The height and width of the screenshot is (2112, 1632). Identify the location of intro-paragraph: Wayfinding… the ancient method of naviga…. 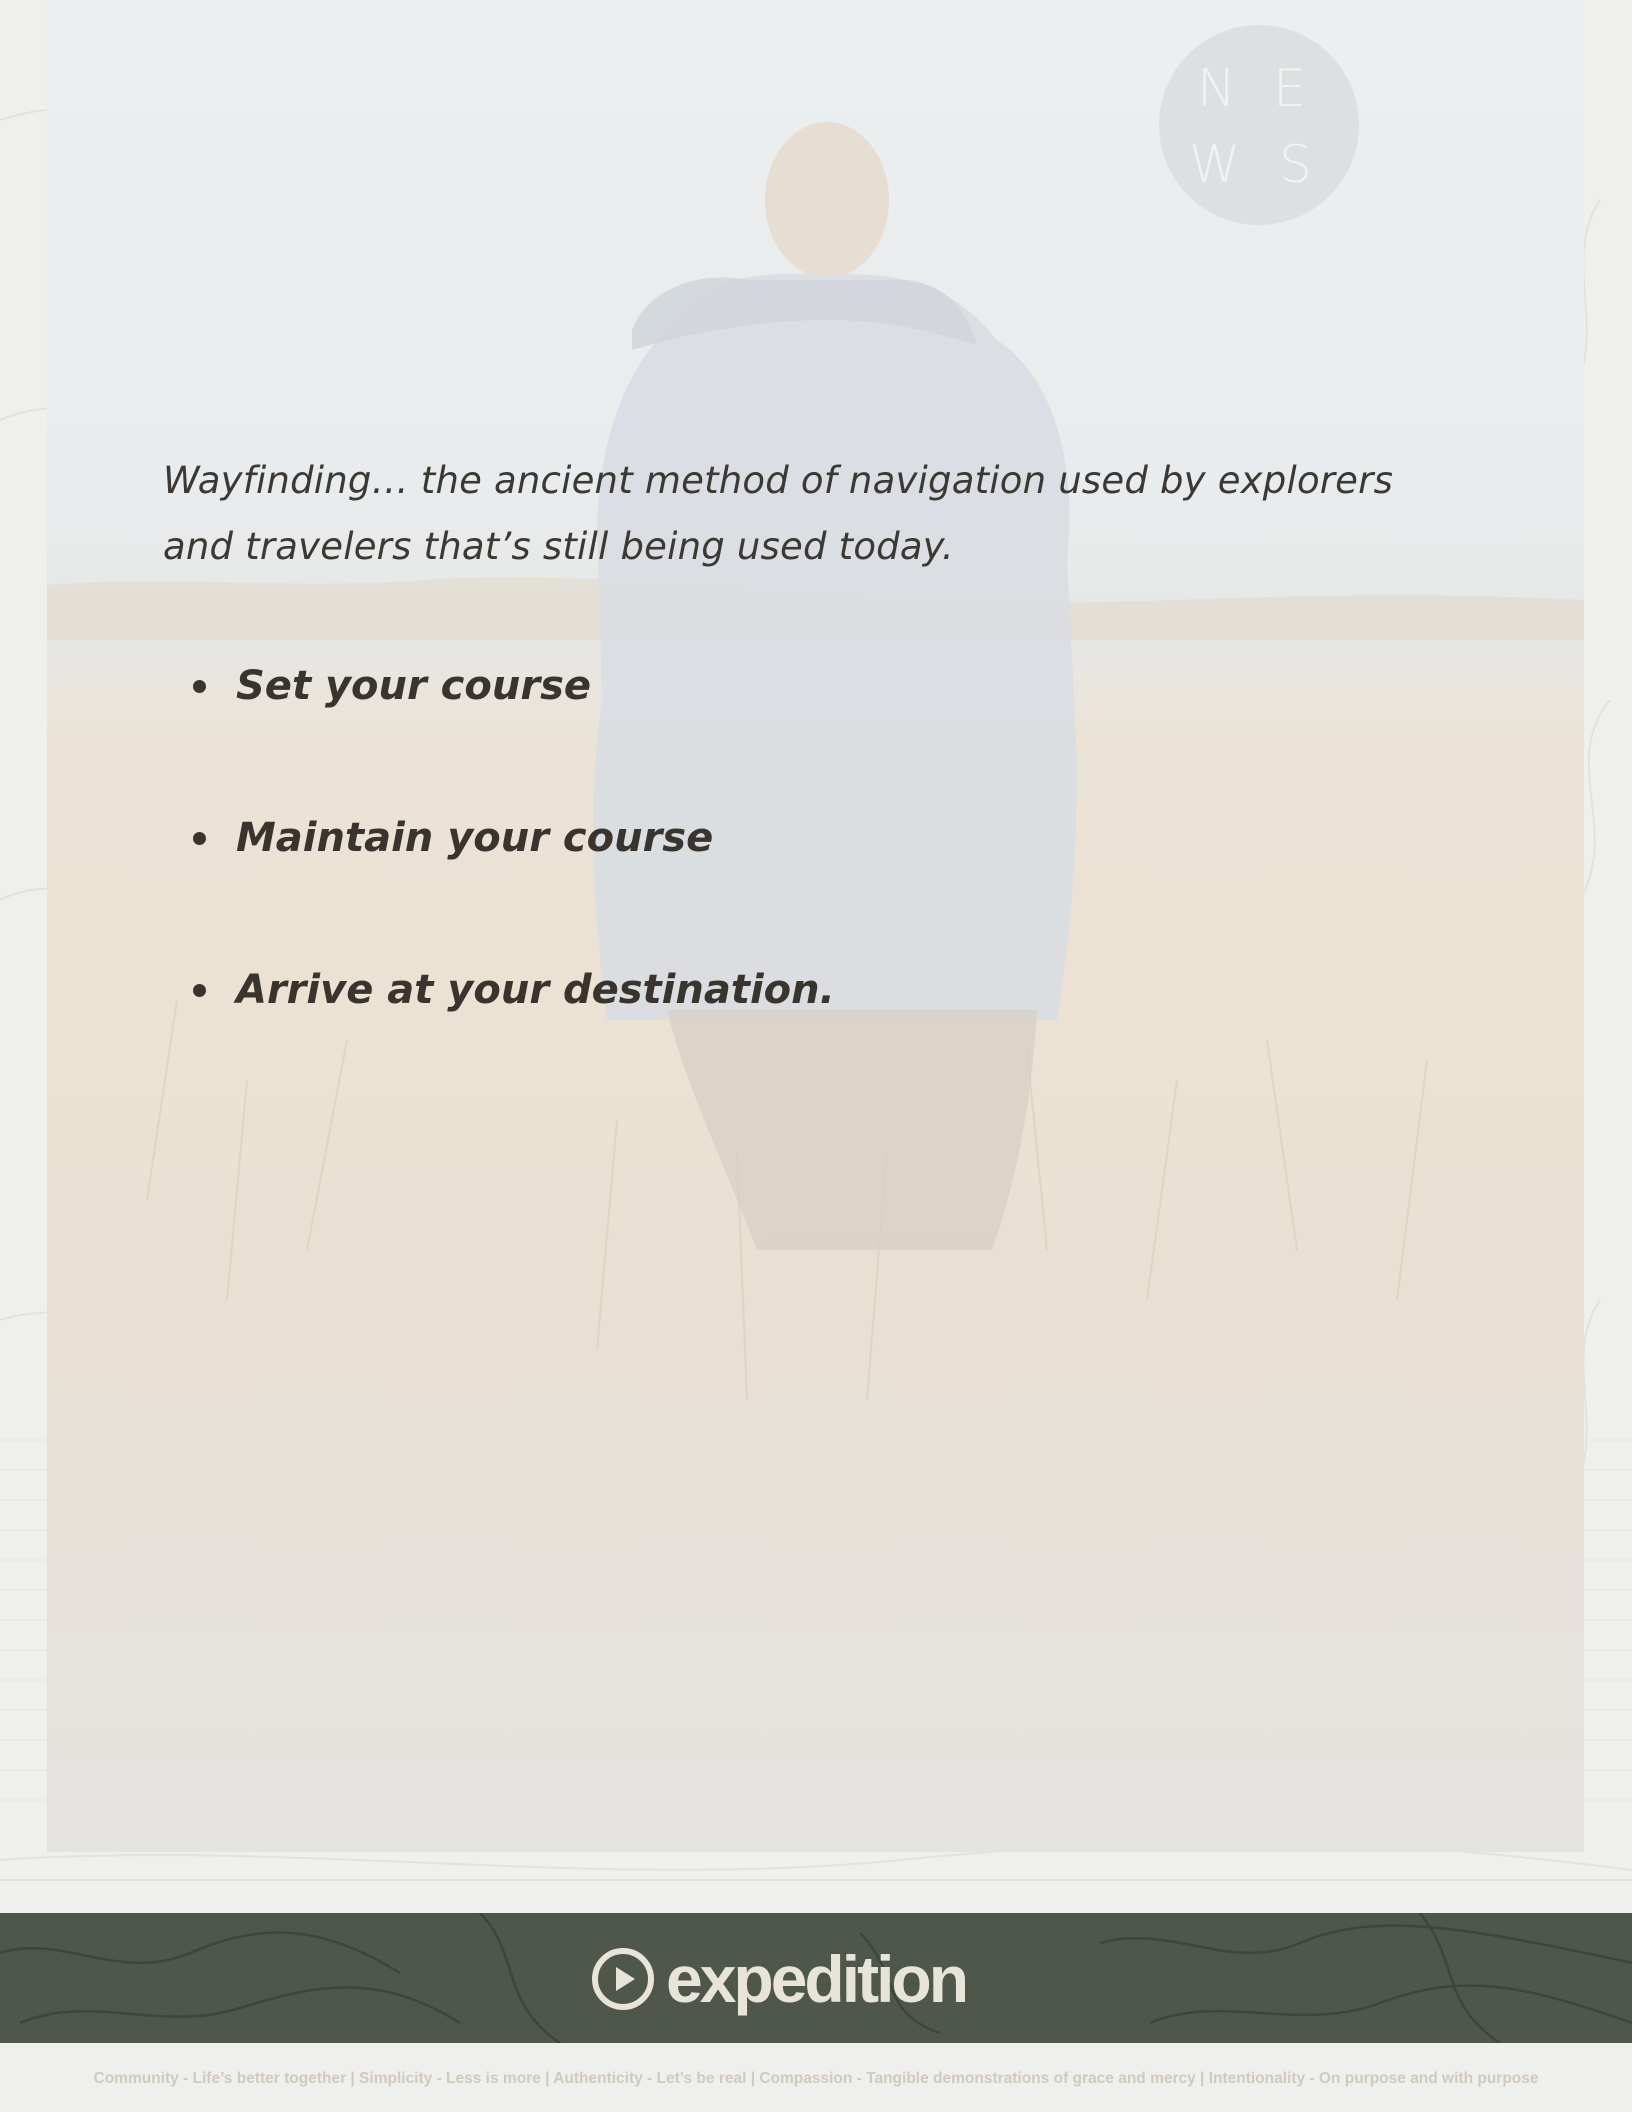
(778, 513).